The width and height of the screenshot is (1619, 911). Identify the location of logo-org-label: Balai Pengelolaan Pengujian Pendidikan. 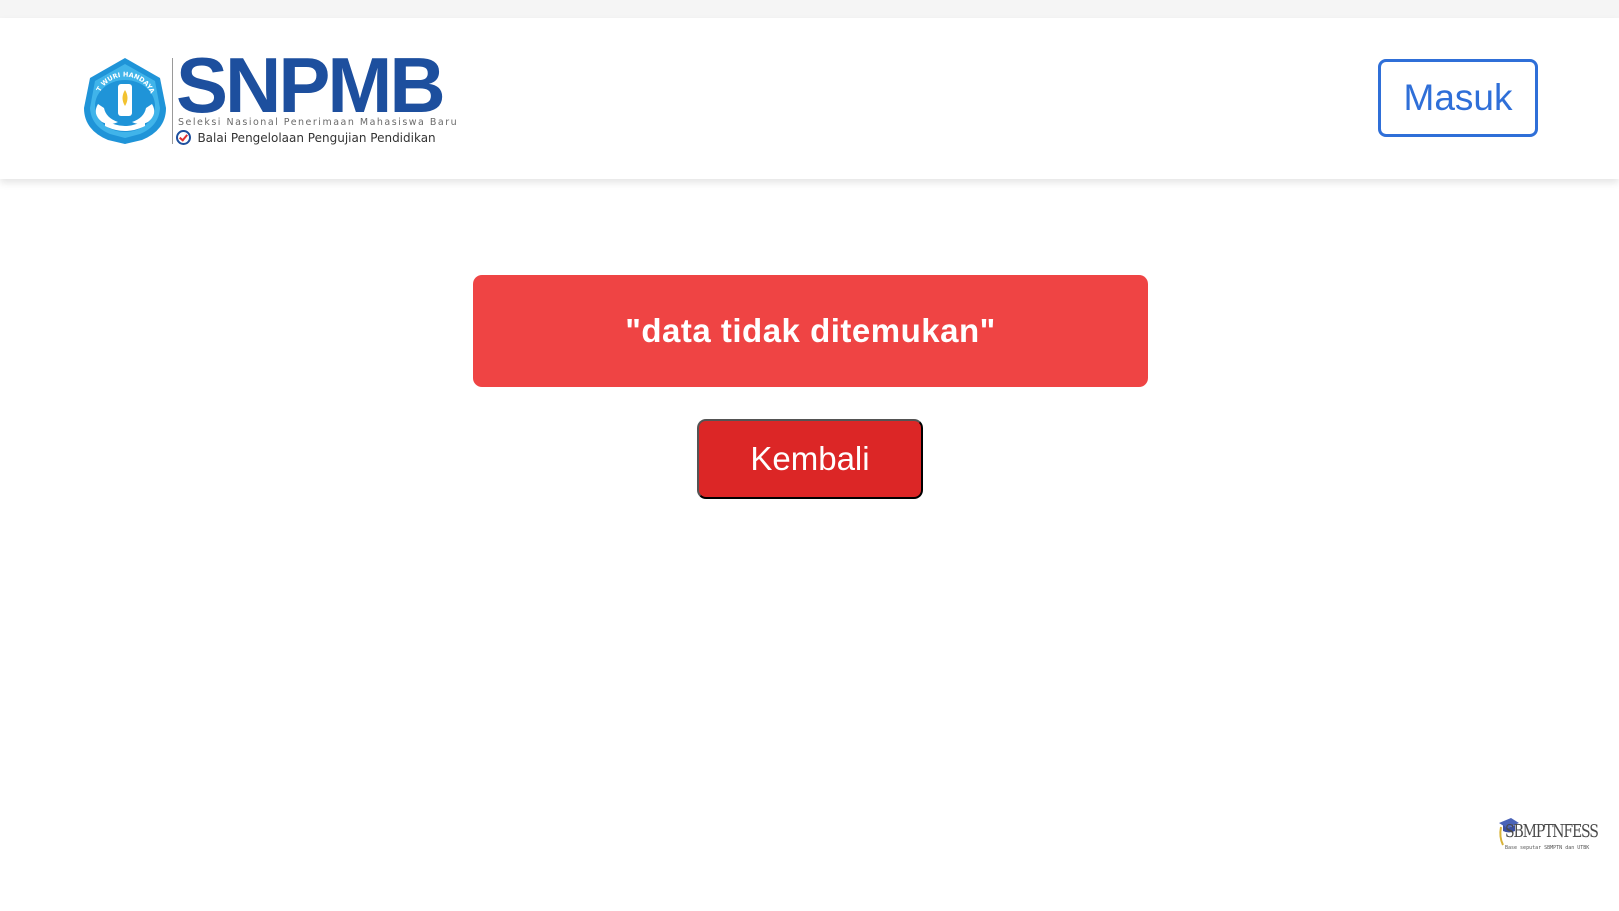
(316, 137).